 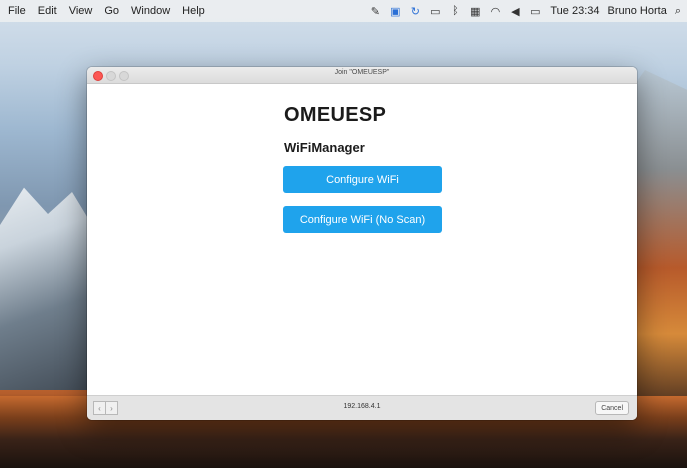 What do you see at coordinates (111, 11) in the screenshot?
I see `menu-go: Go` at bounding box center [111, 11].